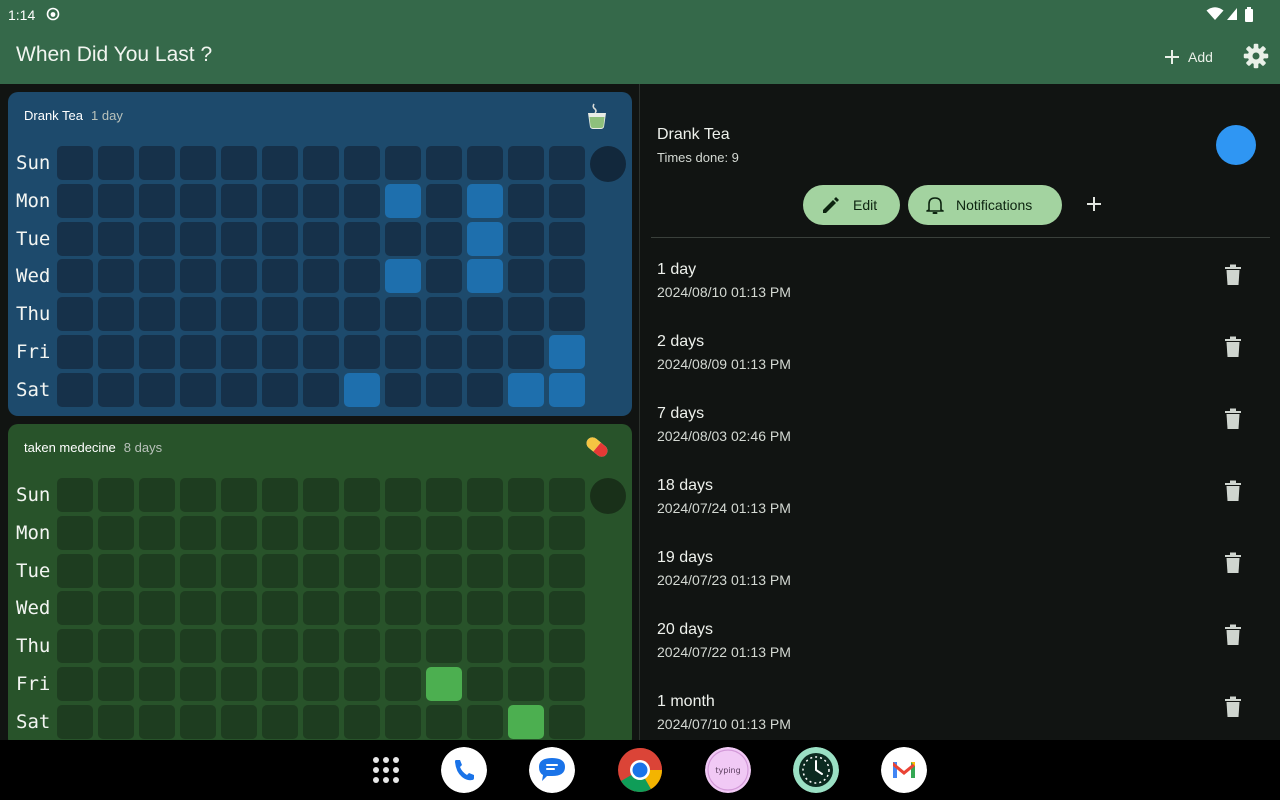 The width and height of the screenshot is (1280, 800). I want to click on today-marker, so click(608, 164).